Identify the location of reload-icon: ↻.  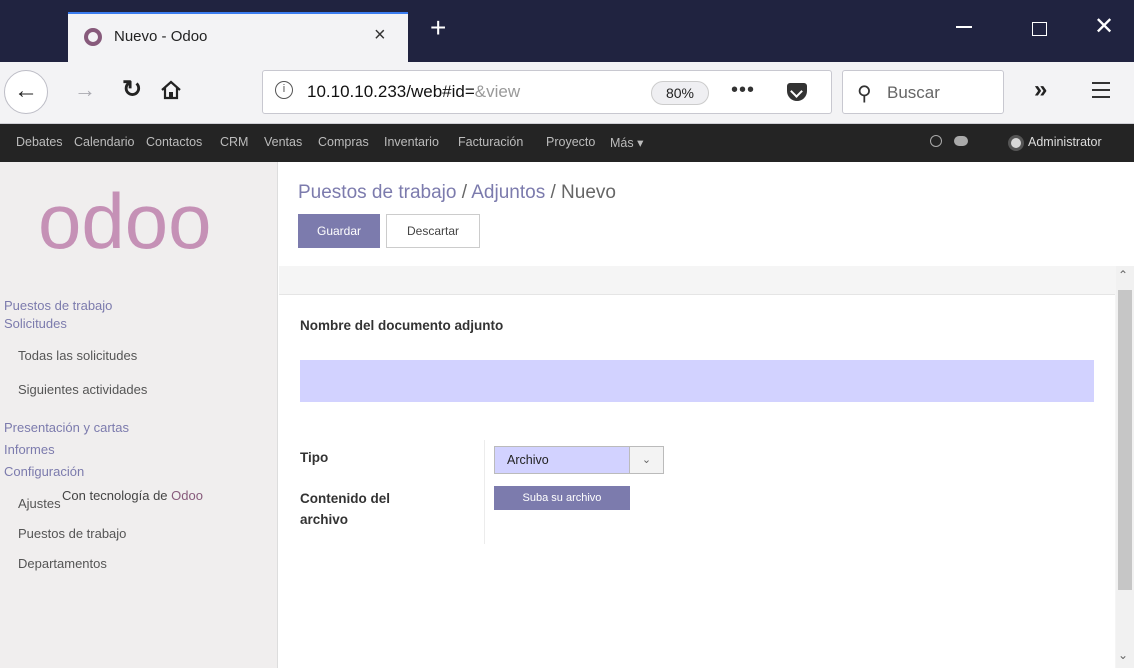
(132, 89).